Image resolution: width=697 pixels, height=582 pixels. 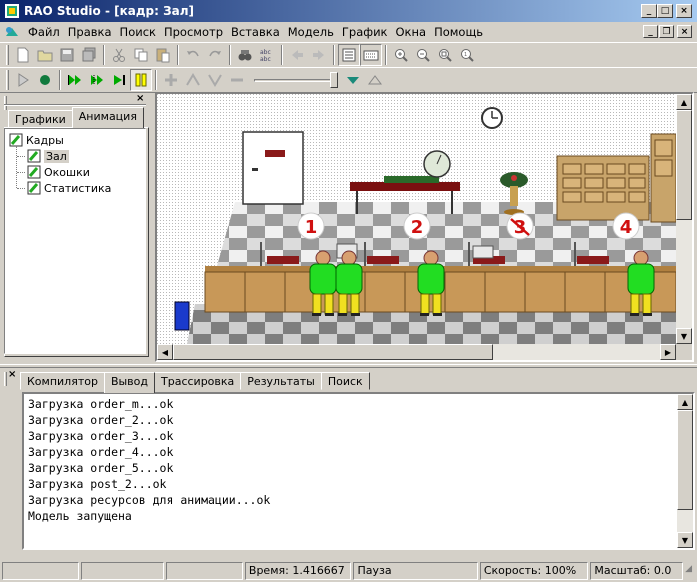 I want to click on find-icon, so click(x=245, y=55).